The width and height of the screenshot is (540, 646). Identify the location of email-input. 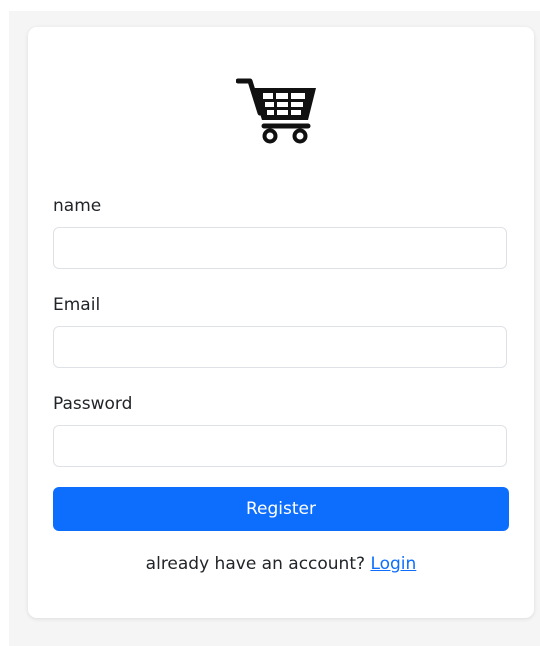
(280, 347).